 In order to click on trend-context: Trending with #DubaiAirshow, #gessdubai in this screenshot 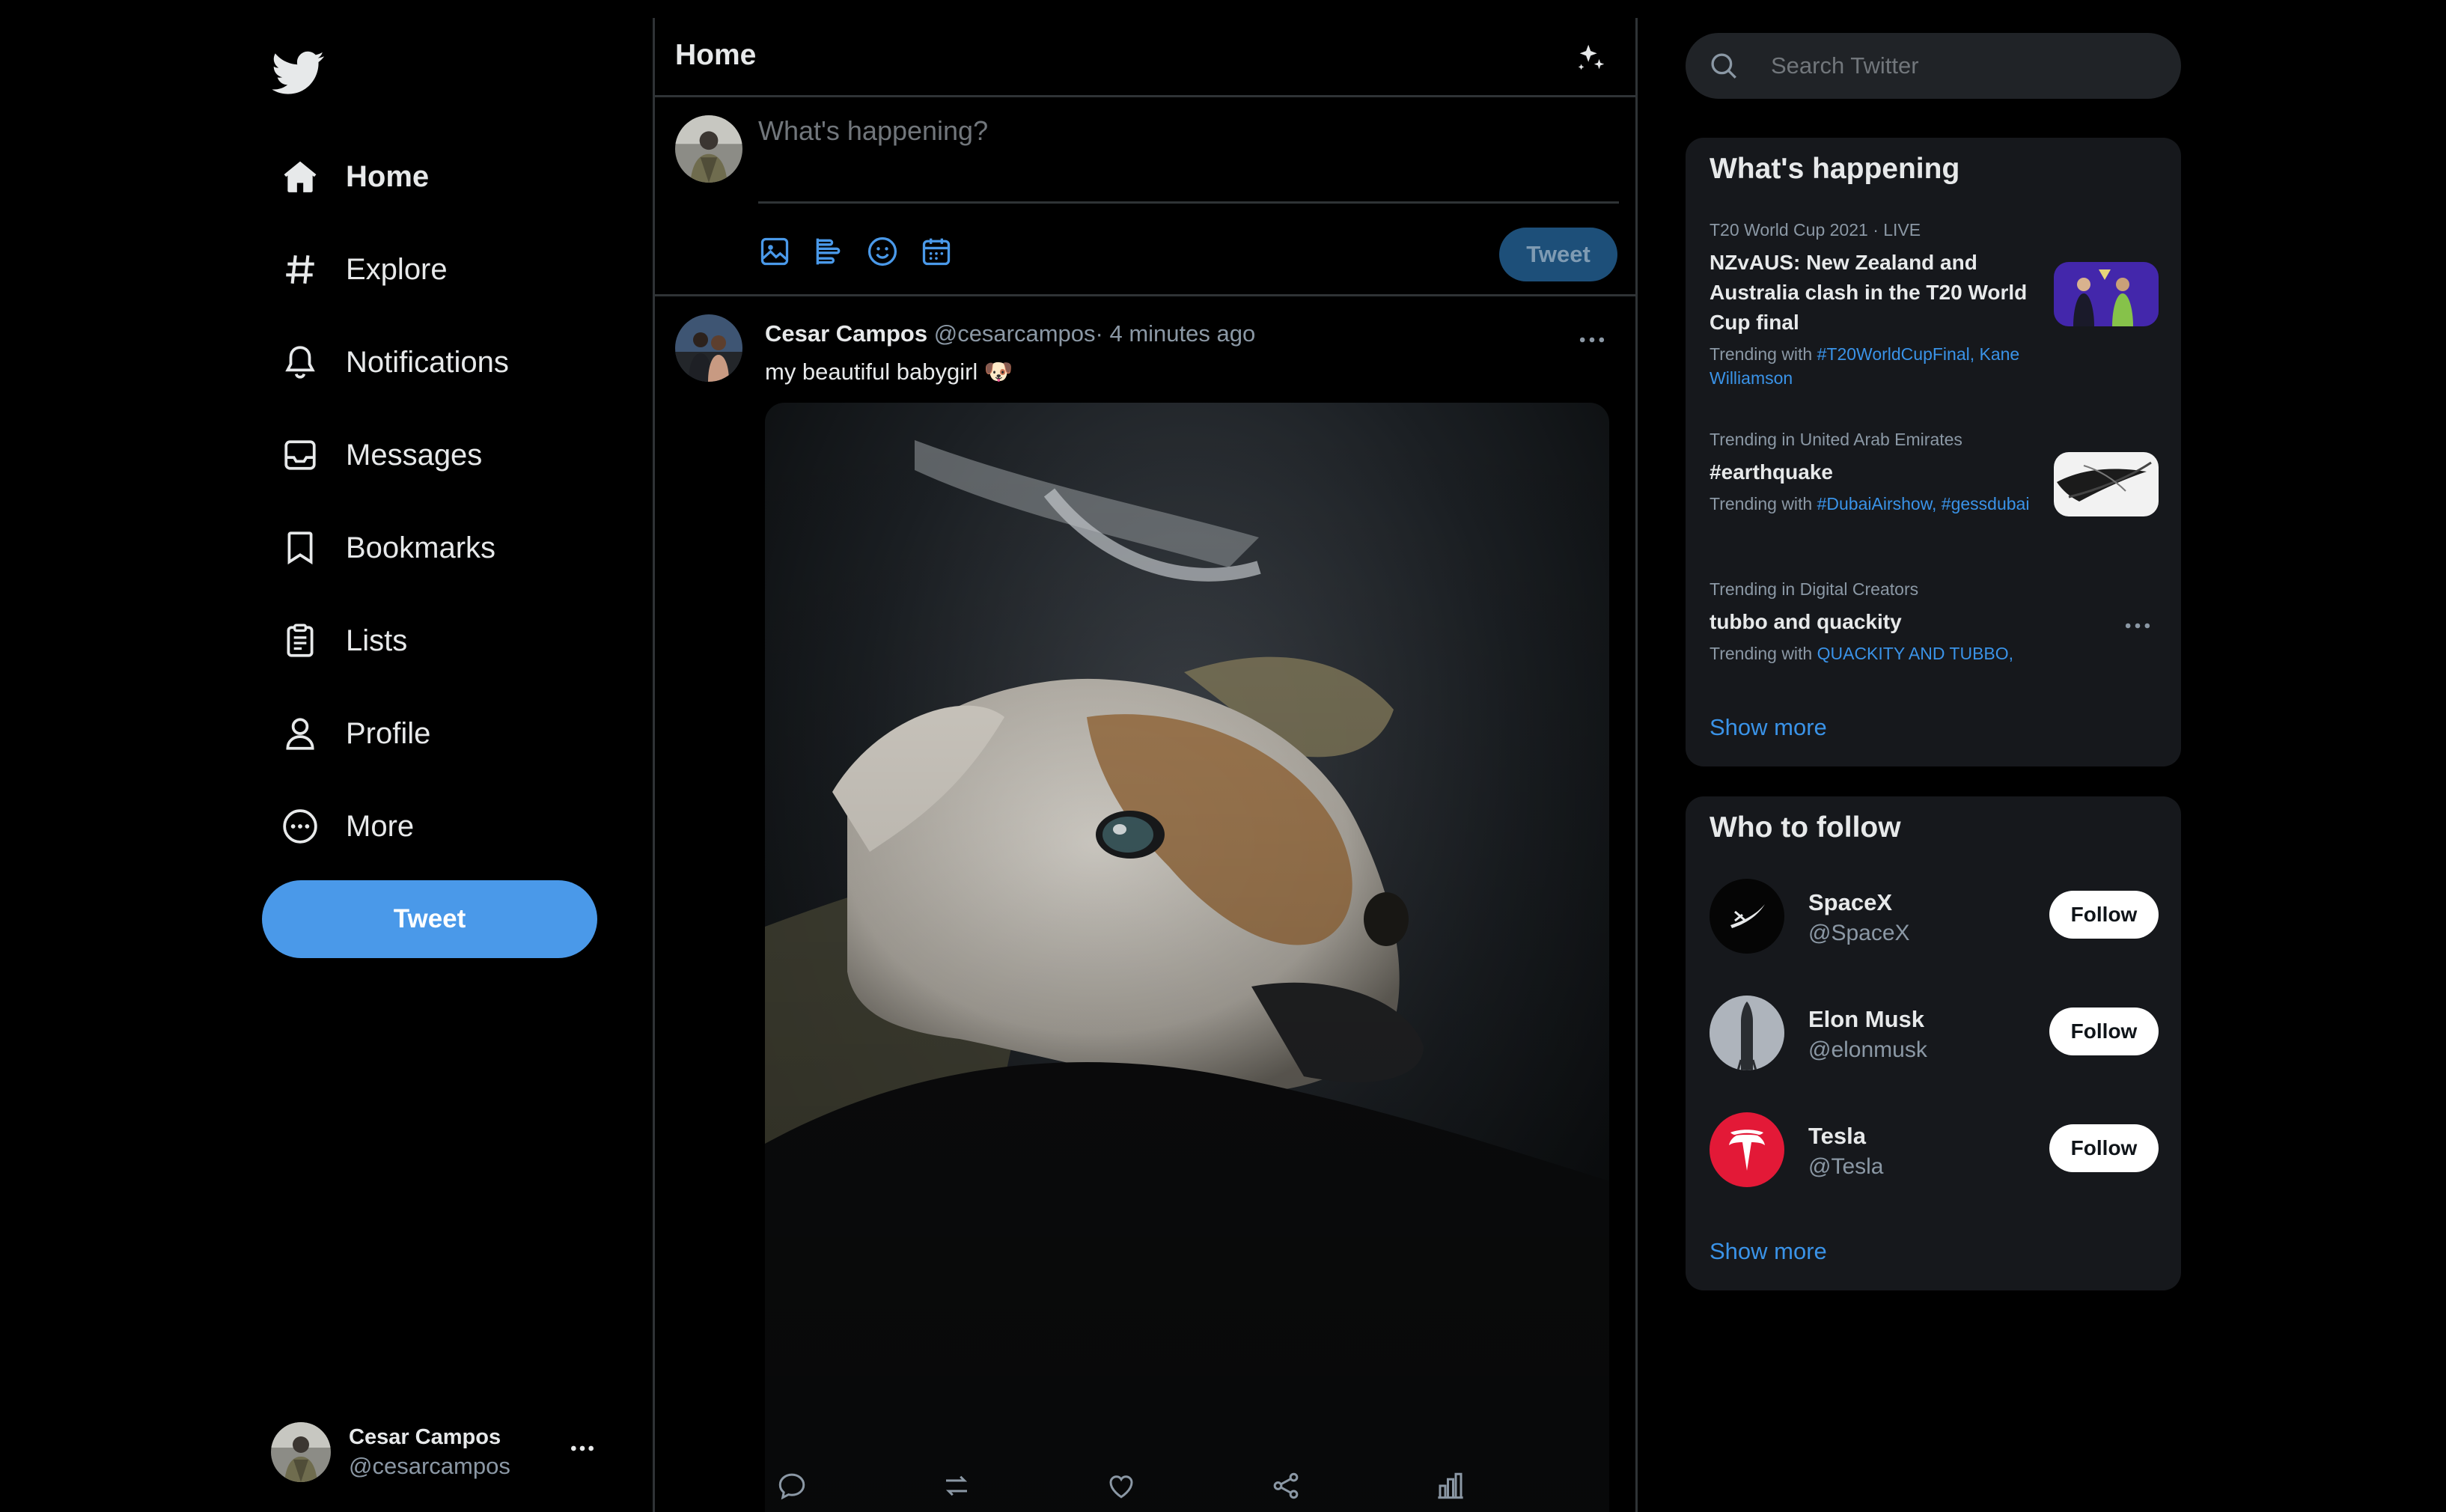, I will do `click(1870, 503)`.